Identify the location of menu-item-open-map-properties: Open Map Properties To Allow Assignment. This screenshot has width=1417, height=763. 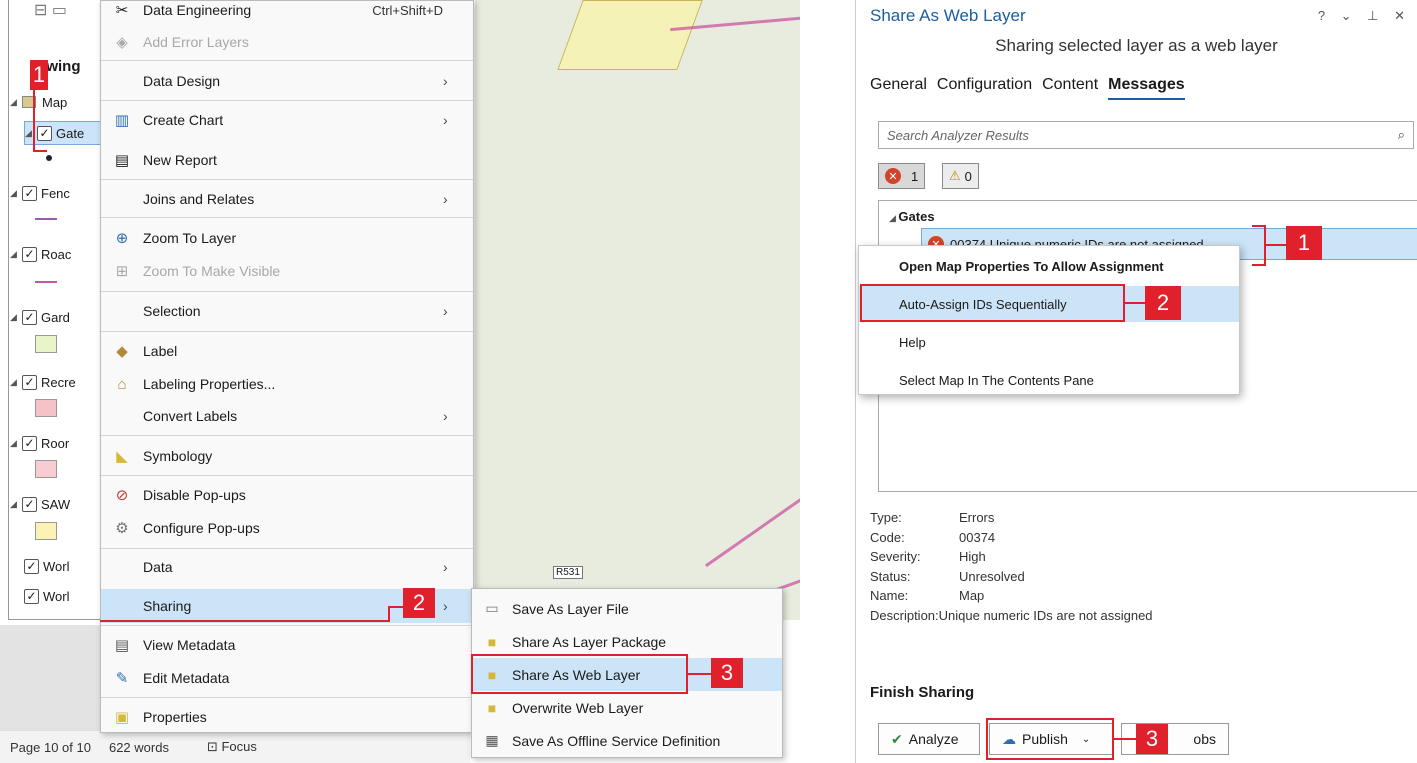
(1049, 266).